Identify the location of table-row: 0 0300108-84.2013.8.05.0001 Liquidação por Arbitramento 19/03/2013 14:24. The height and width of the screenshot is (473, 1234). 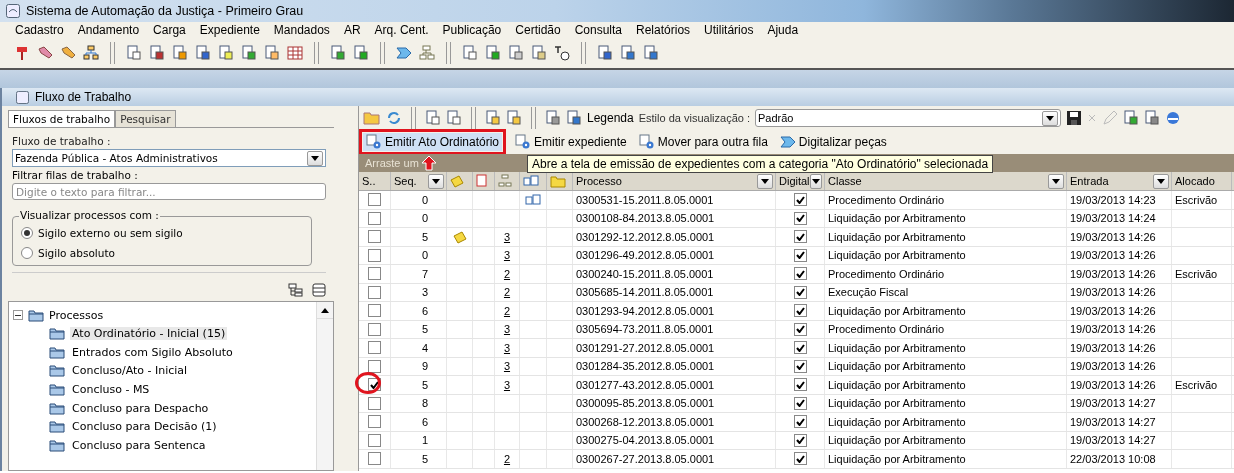
(796, 218).